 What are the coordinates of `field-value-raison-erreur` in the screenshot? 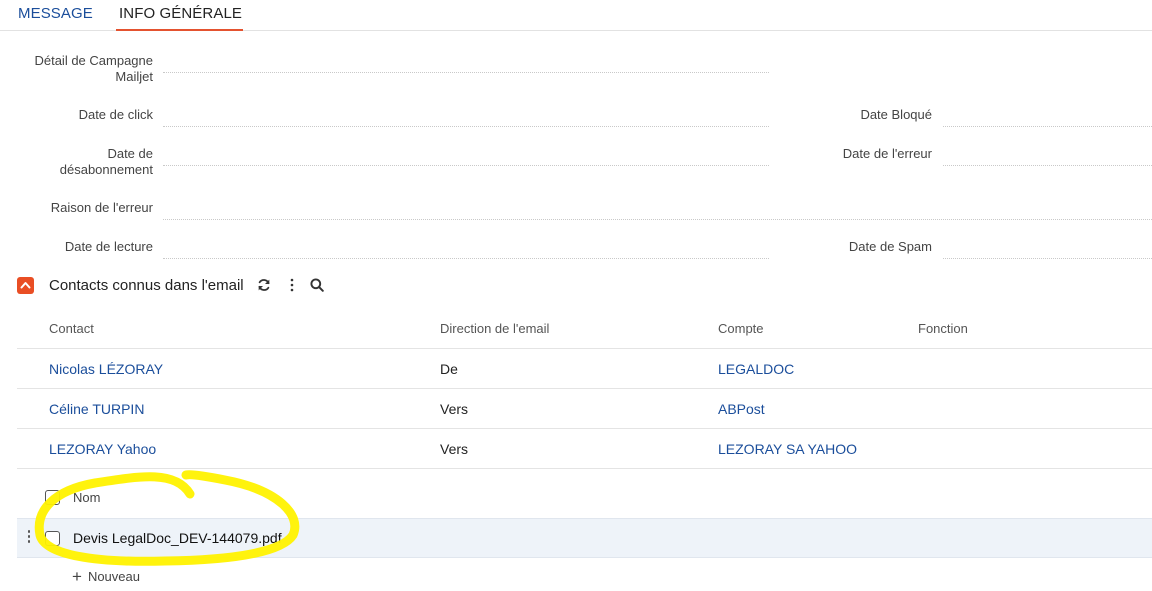 It's located at (657, 219).